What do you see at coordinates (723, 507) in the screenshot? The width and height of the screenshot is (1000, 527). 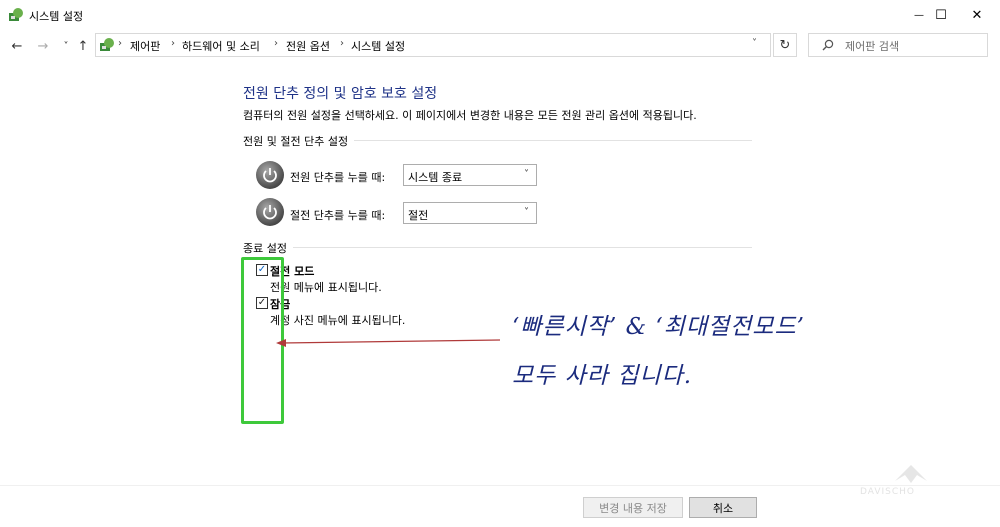 I see `cancel-button: 취소` at bounding box center [723, 507].